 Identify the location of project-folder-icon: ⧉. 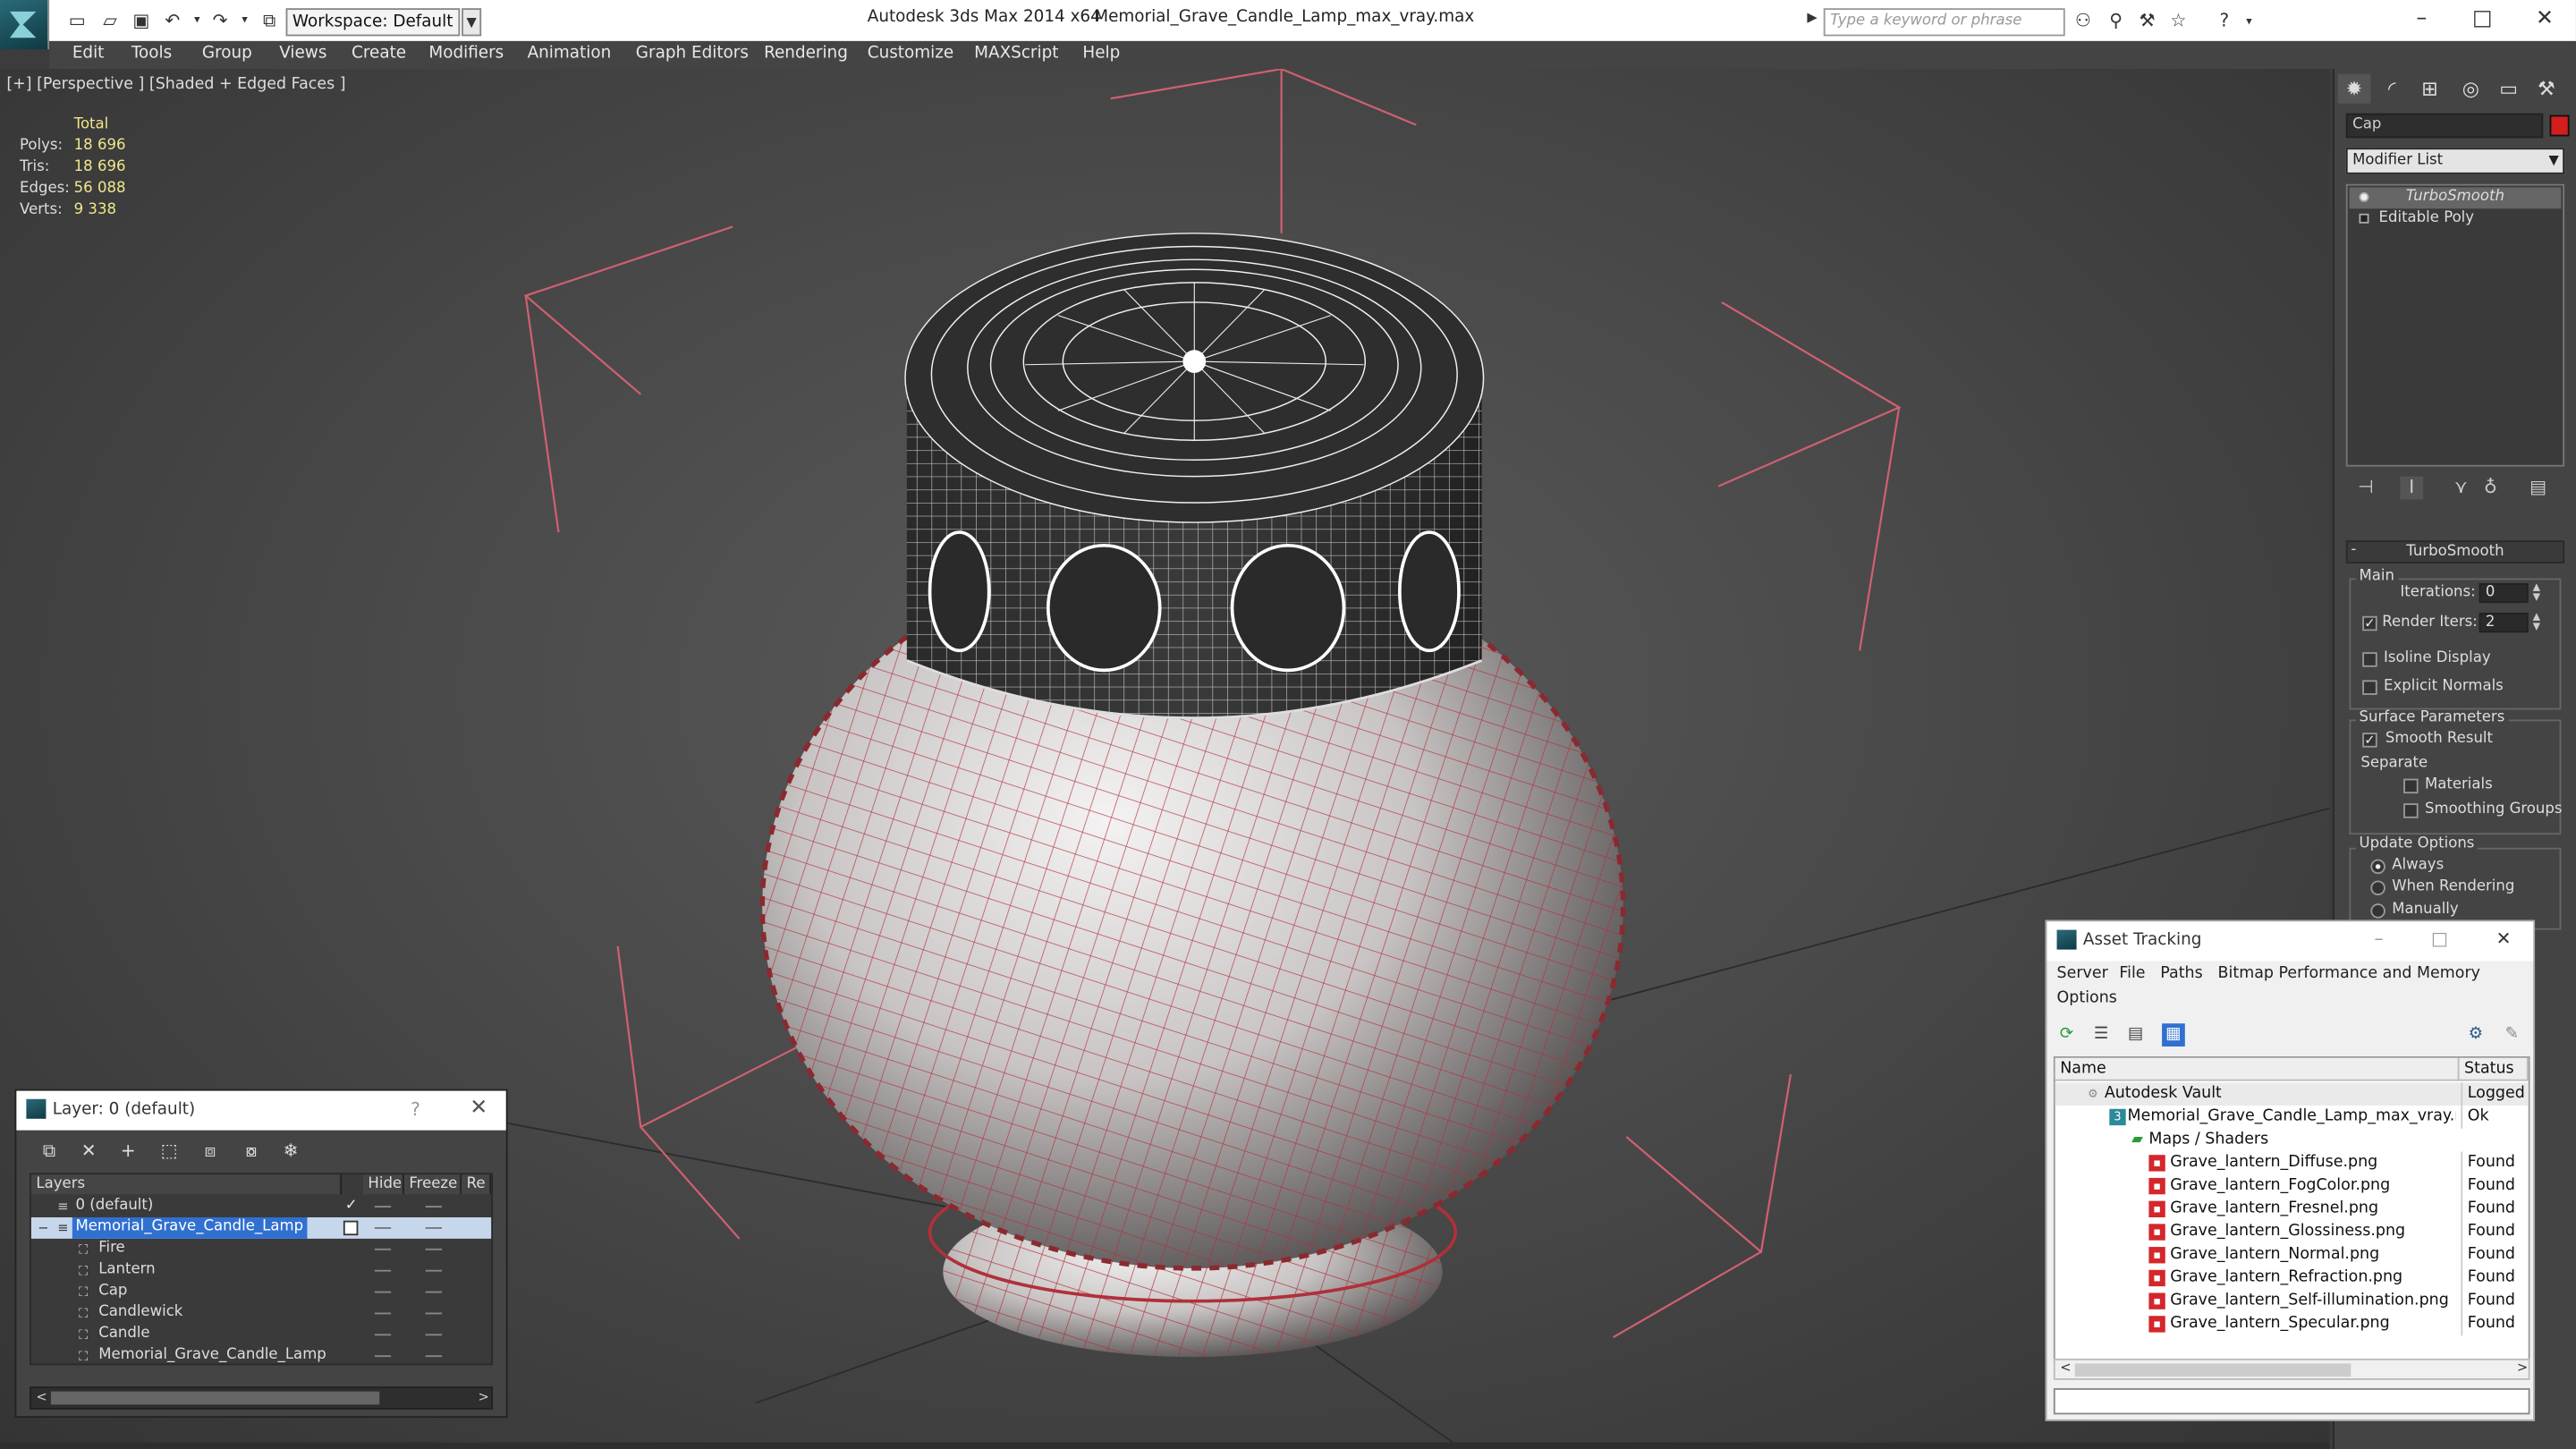
(269, 20).